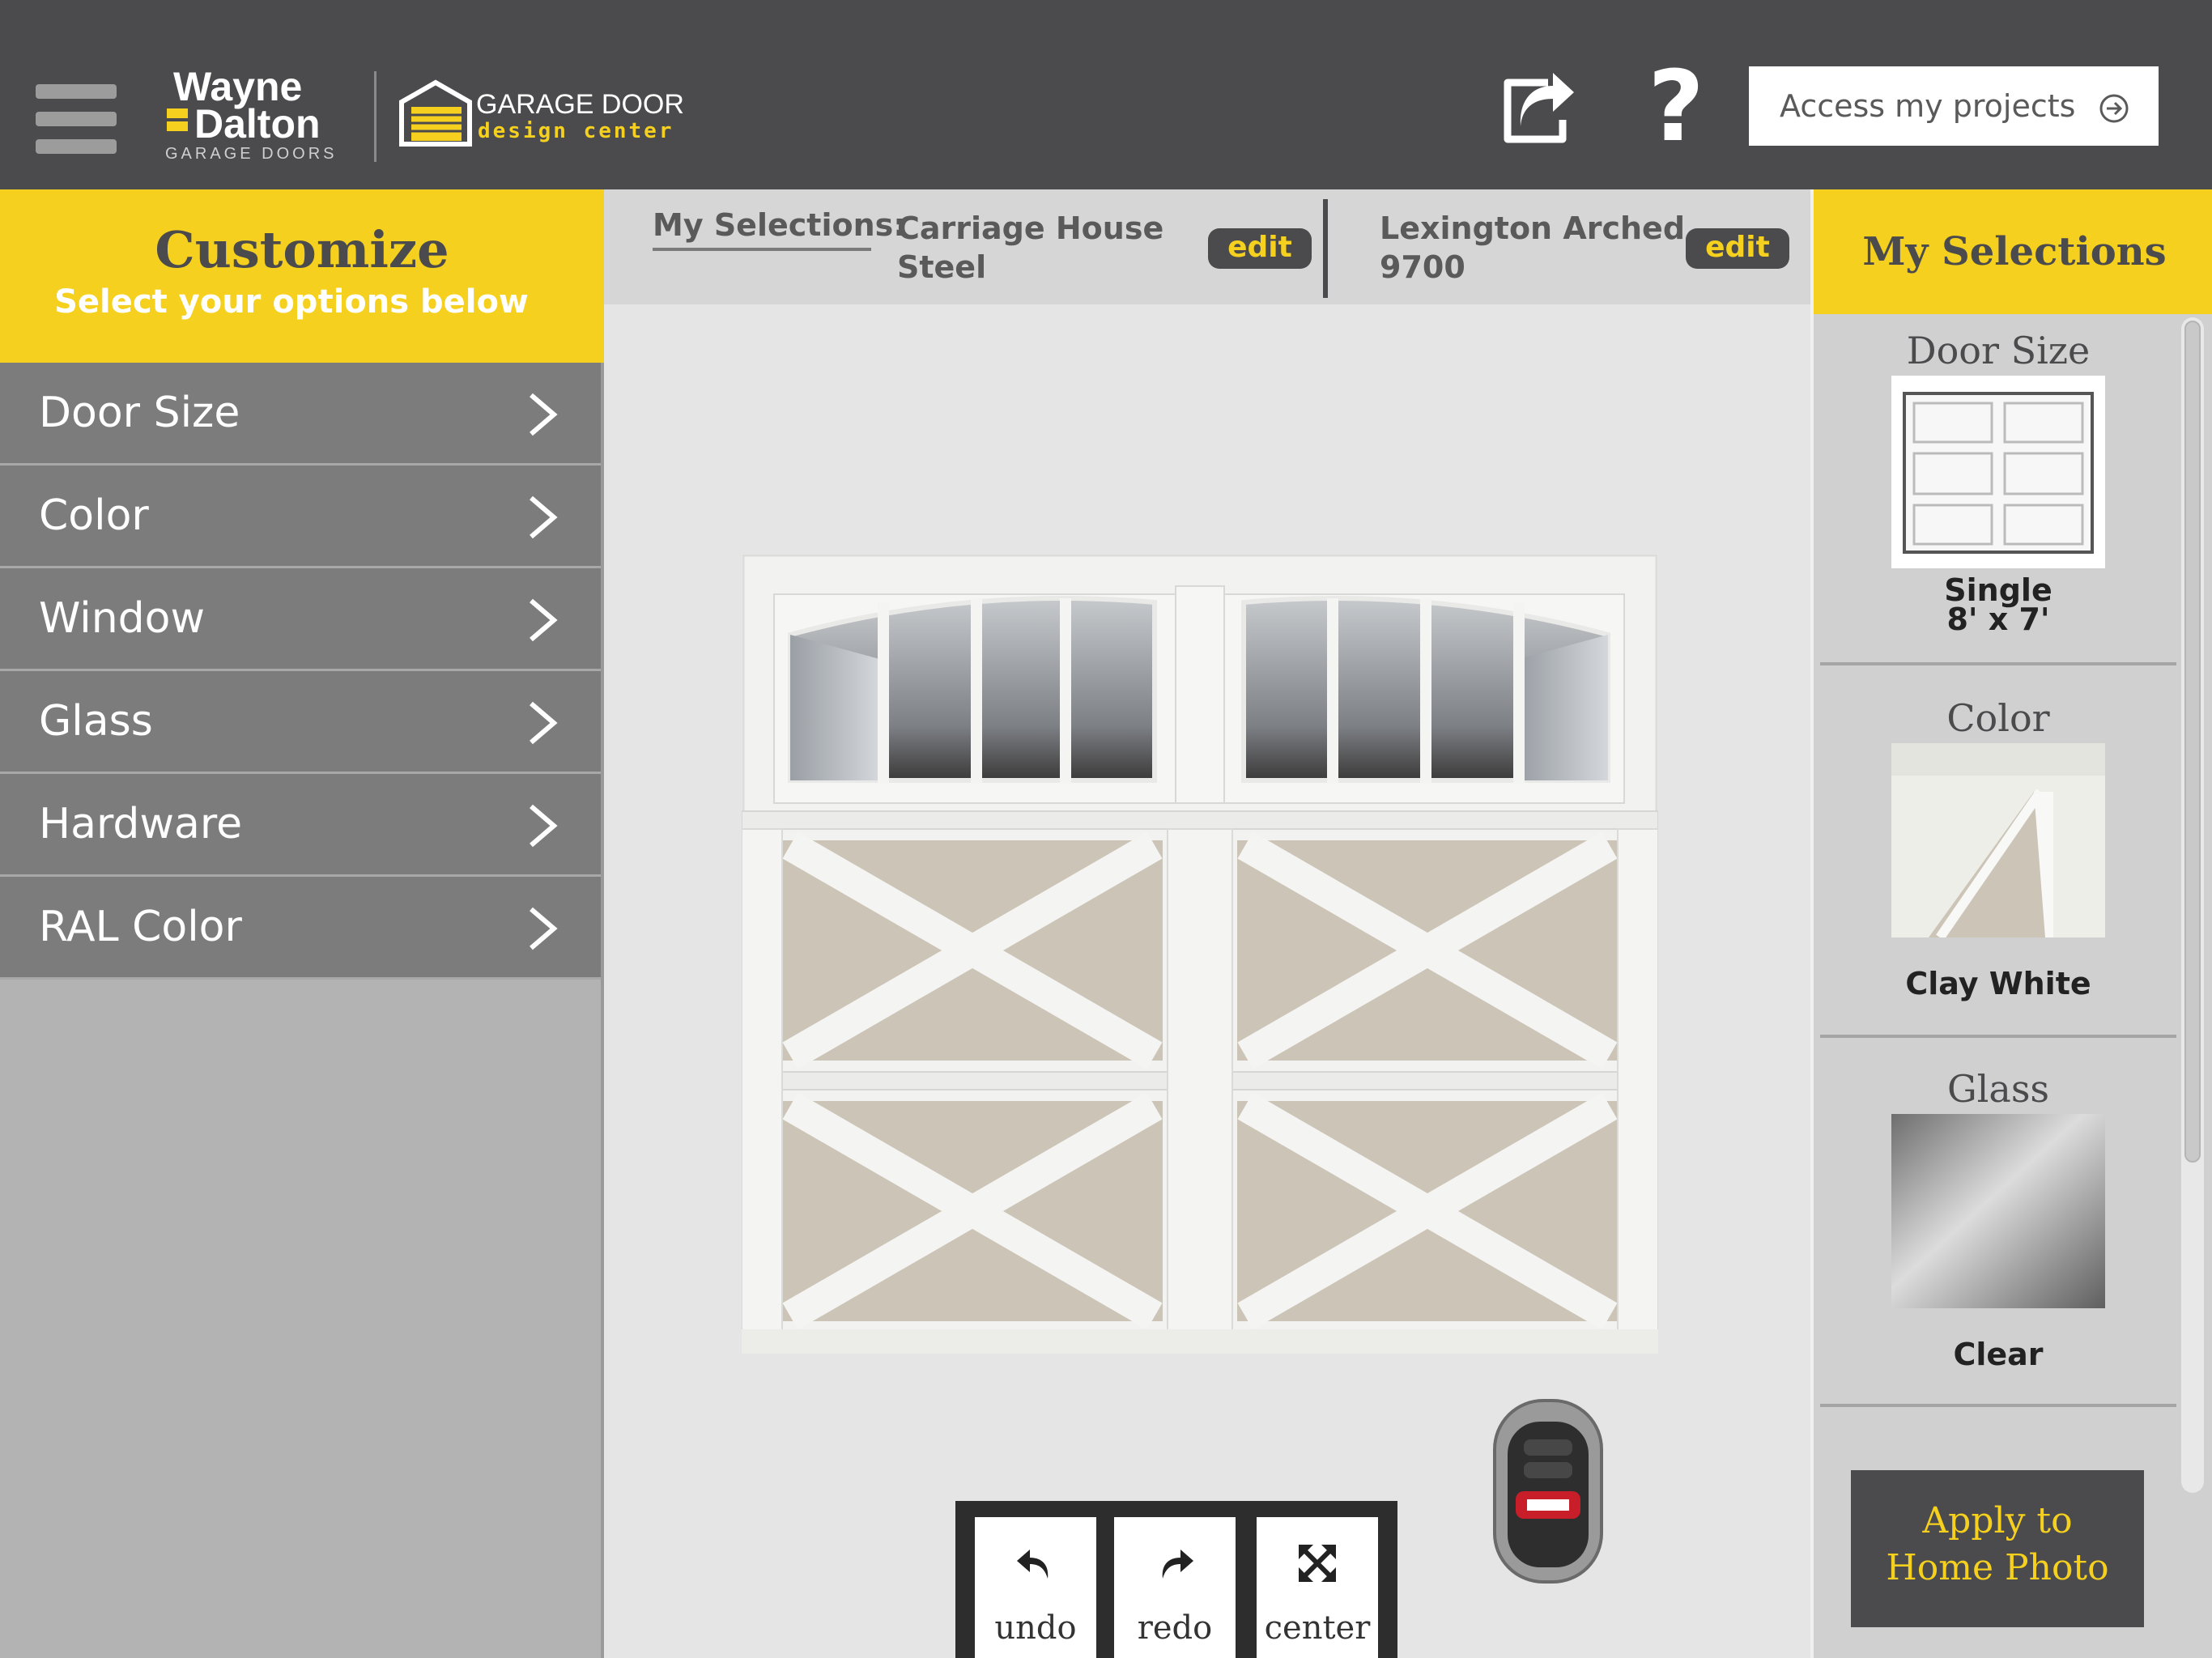 The height and width of the screenshot is (1658, 2212). What do you see at coordinates (2013, 251) in the screenshot?
I see `my-selections-title: My Selections` at bounding box center [2013, 251].